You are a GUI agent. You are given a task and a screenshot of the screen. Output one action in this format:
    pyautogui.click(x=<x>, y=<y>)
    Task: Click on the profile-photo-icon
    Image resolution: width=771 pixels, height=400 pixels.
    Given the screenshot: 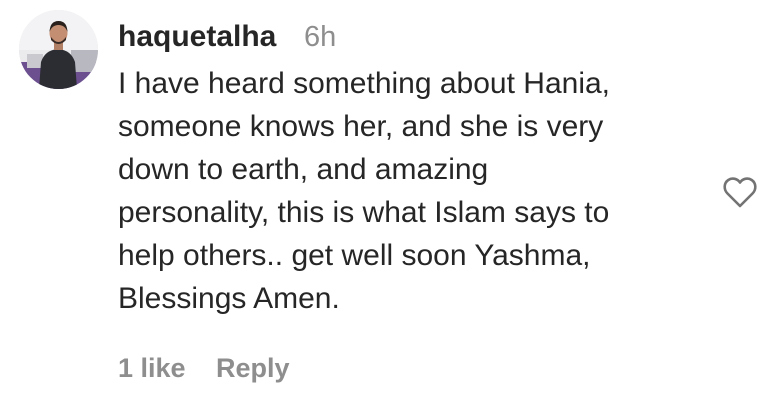 What is the action you would take?
    pyautogui.click(x=58, y=49)
    